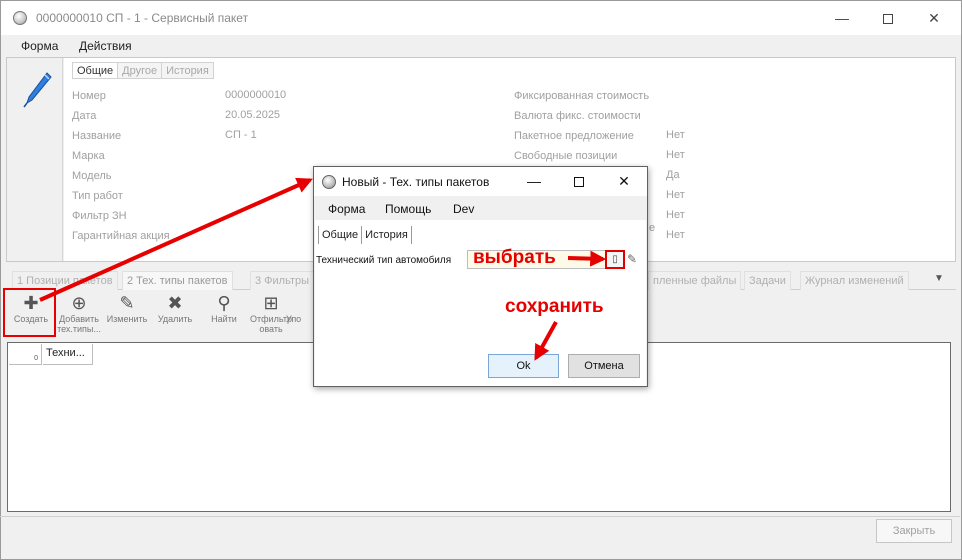 Image resolution: width=962 pixels, height=560 pixels. I want to click on dialog-menu-dev: Dev, so click(463, 209).